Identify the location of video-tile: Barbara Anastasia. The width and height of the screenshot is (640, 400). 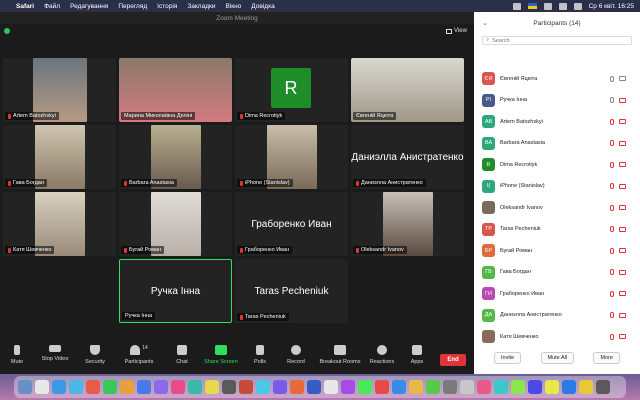
(175, 157).